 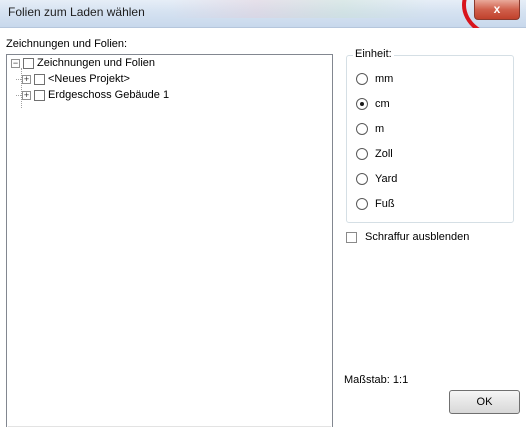 What do you see at coordinates (300, 9) in the screenshot?
I see `title-bar-glow` at bounding box center [300, 9].